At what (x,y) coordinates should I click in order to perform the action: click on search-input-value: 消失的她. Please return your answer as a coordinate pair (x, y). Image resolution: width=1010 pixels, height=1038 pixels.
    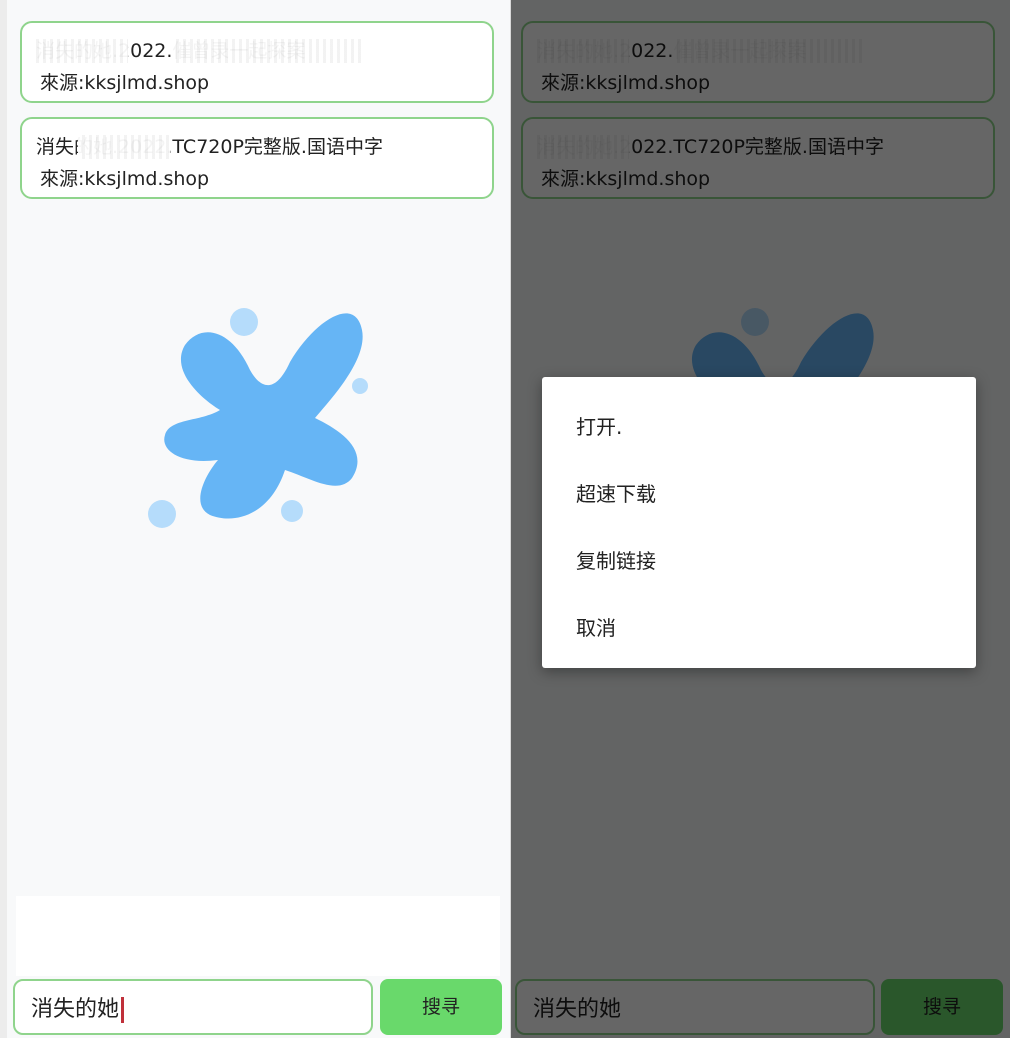
    Looking at the image, I should click on (75, 1009).